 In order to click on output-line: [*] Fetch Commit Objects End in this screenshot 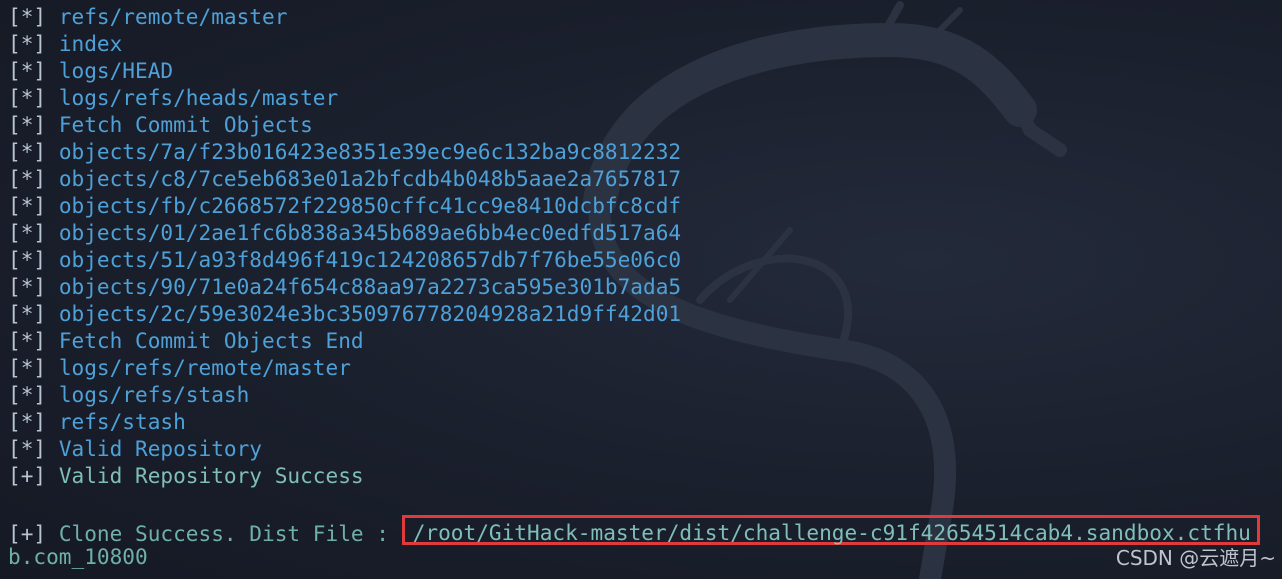, I will do `click(645, 340)`.